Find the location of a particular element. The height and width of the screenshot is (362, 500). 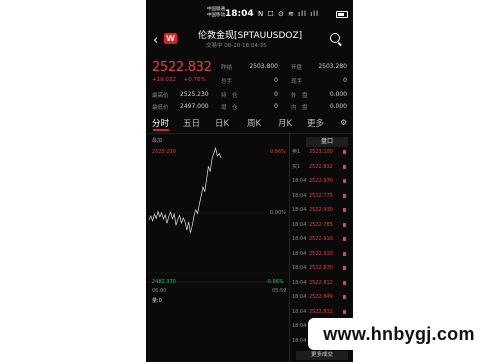

order-book-row: 18:04 2522.849 is located at coordinates (321, 297).